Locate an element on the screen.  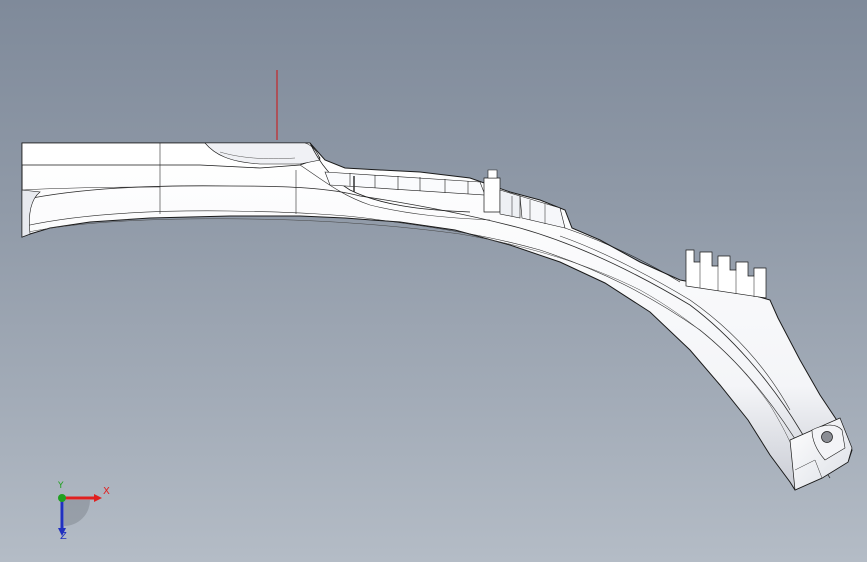
triad-shadow is located at coordinates (77, 513).